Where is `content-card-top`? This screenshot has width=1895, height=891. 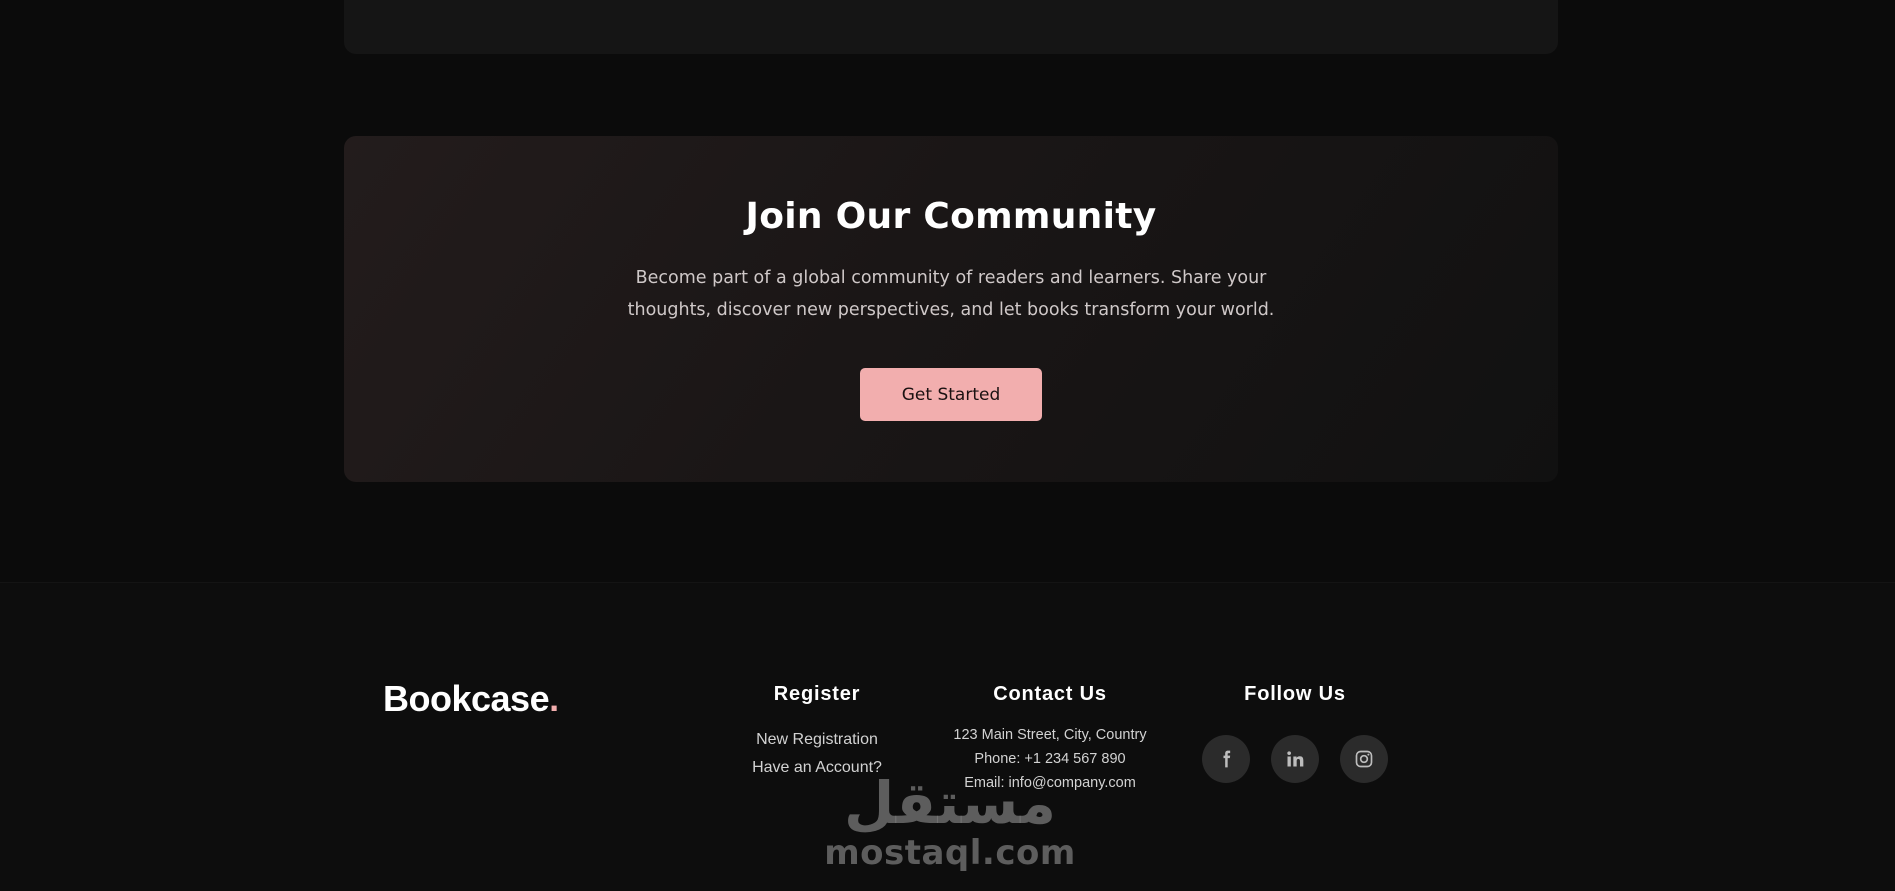
content-card-top is located at coordinates (951, 27).